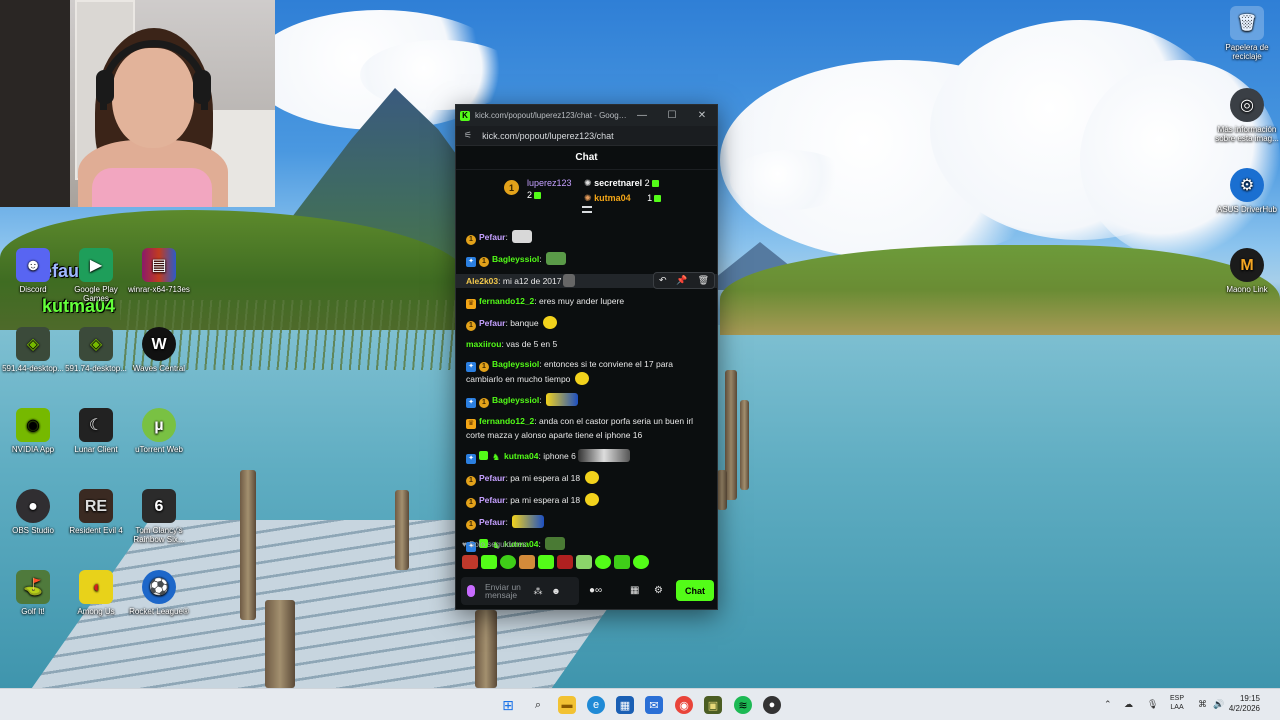 This screenshot has height=720, width=1280. What do you see at coordinates (538, 591) in the screenshot?
I see `translate-icon: ⁂` at bounding box center [538, 591].